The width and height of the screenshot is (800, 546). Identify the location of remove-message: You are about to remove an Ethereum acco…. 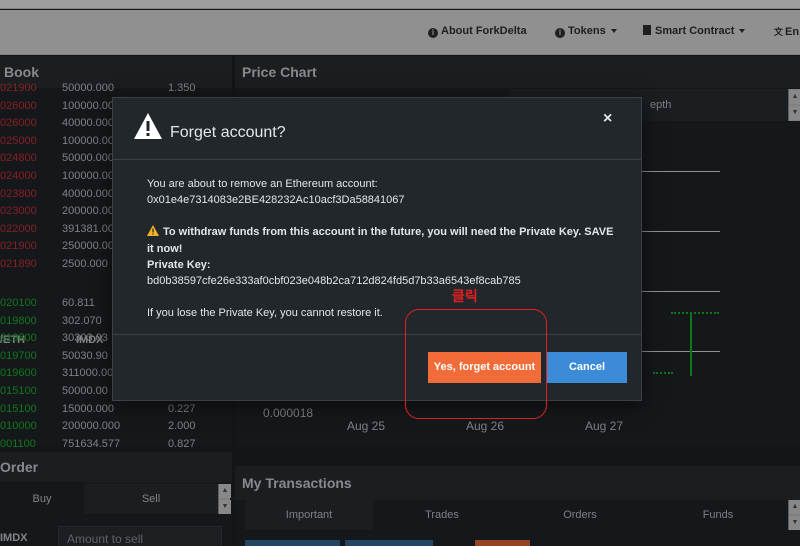
(262, 184).